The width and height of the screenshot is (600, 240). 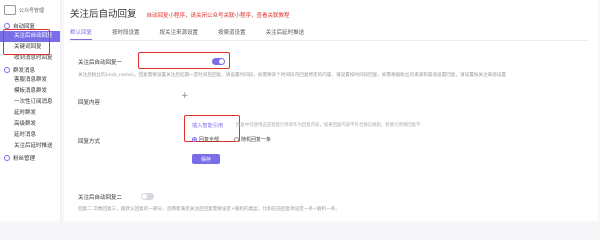 I want to click on tab-bar: 默认回复 按时段设置 按关注来源设置 按渠道设置 关注后延时推送, so click(x=329, y=34).